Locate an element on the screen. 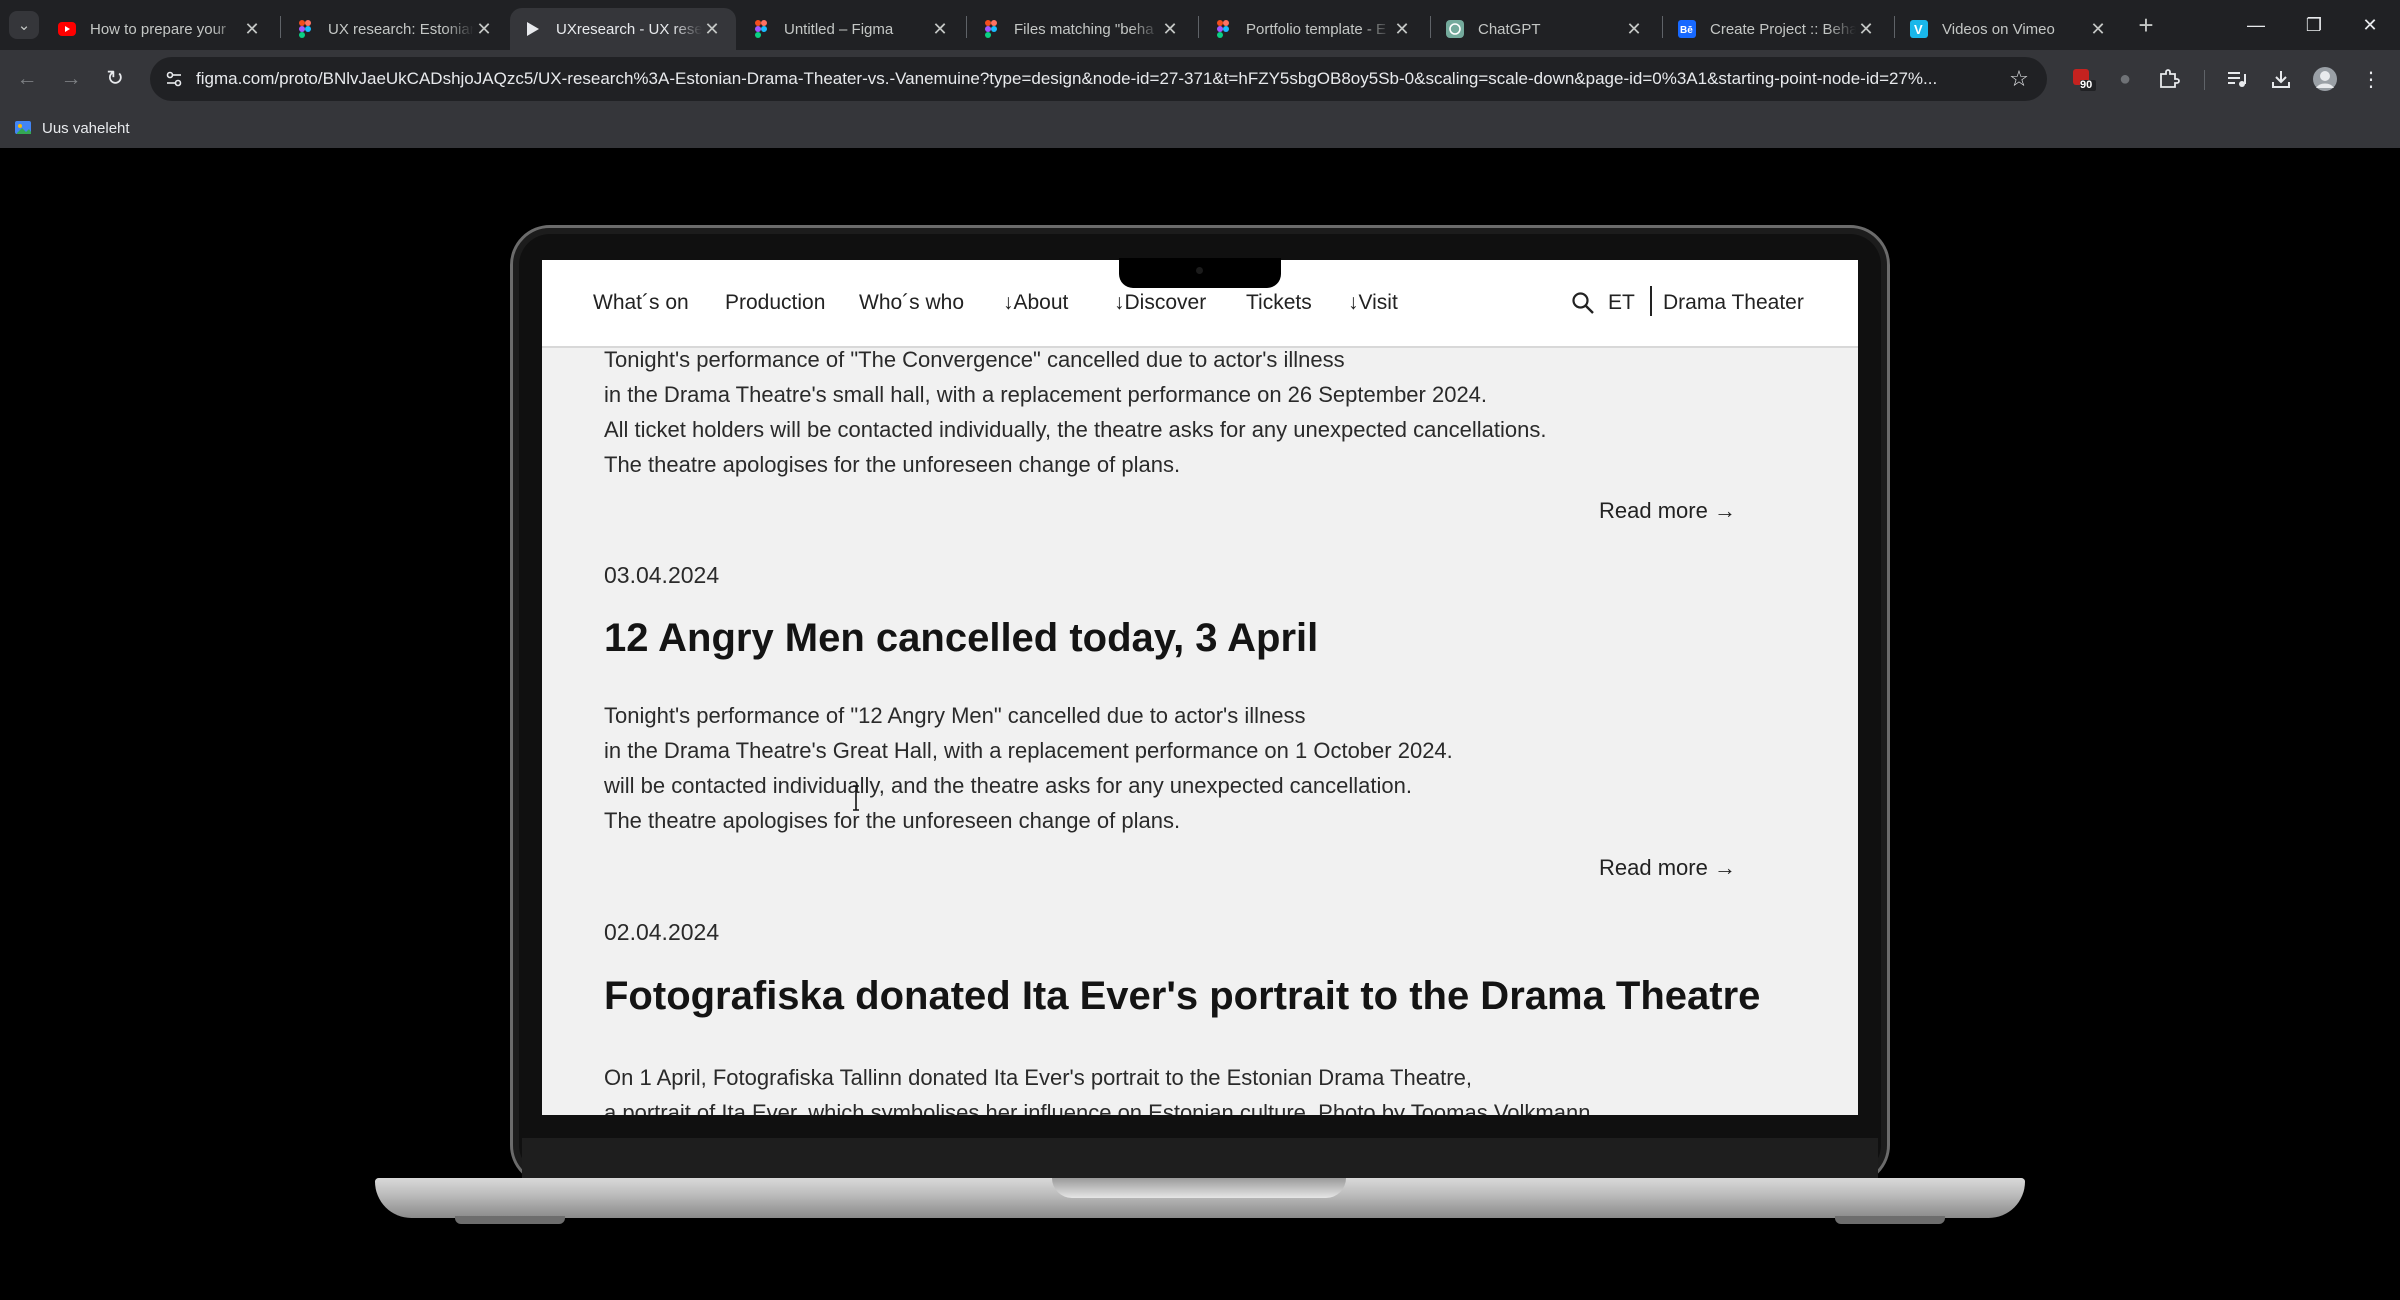 The height and width of the screenshot is (1300, 2400). tab-uxresearch-active: UXresearch - UX rese ✕ is located at coordinates (623, 29).